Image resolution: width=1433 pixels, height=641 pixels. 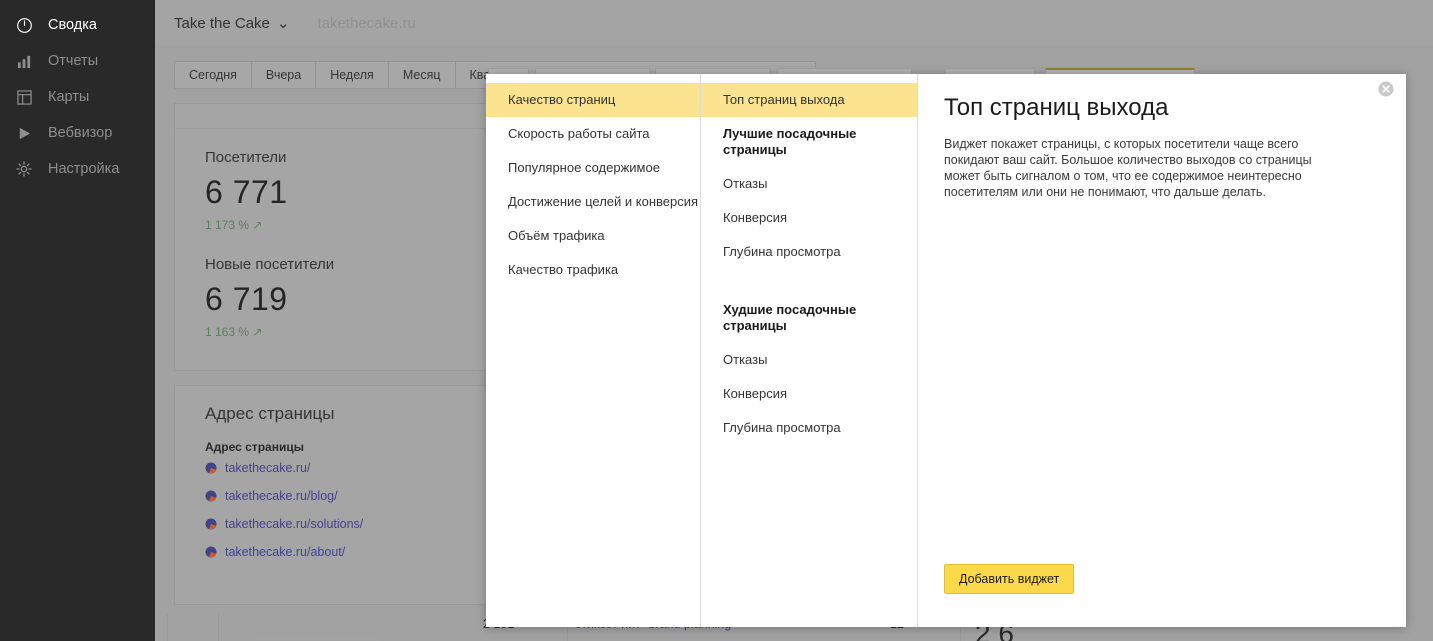 I want to click on sidebar-item-settings: Настройка, so click(x=77, y=169).